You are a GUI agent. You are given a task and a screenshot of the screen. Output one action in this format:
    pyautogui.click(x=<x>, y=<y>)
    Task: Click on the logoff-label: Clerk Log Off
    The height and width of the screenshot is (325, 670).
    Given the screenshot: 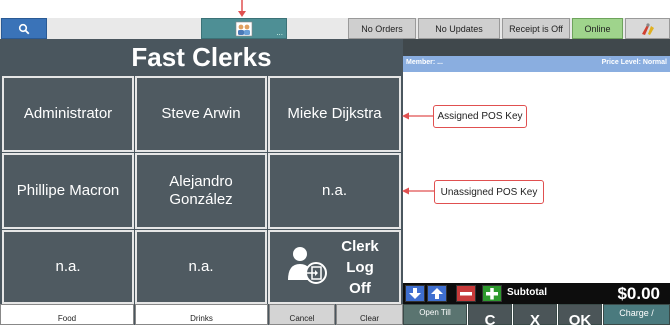 What is the action you would take?
    pyautogui.click(x=360, y=267)
    